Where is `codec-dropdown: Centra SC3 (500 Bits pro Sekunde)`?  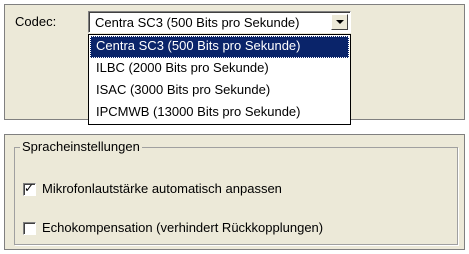
codec-dropdown: Centra SC3 (500 Bits pro Sekunde) is located at coordinates (219, 22).